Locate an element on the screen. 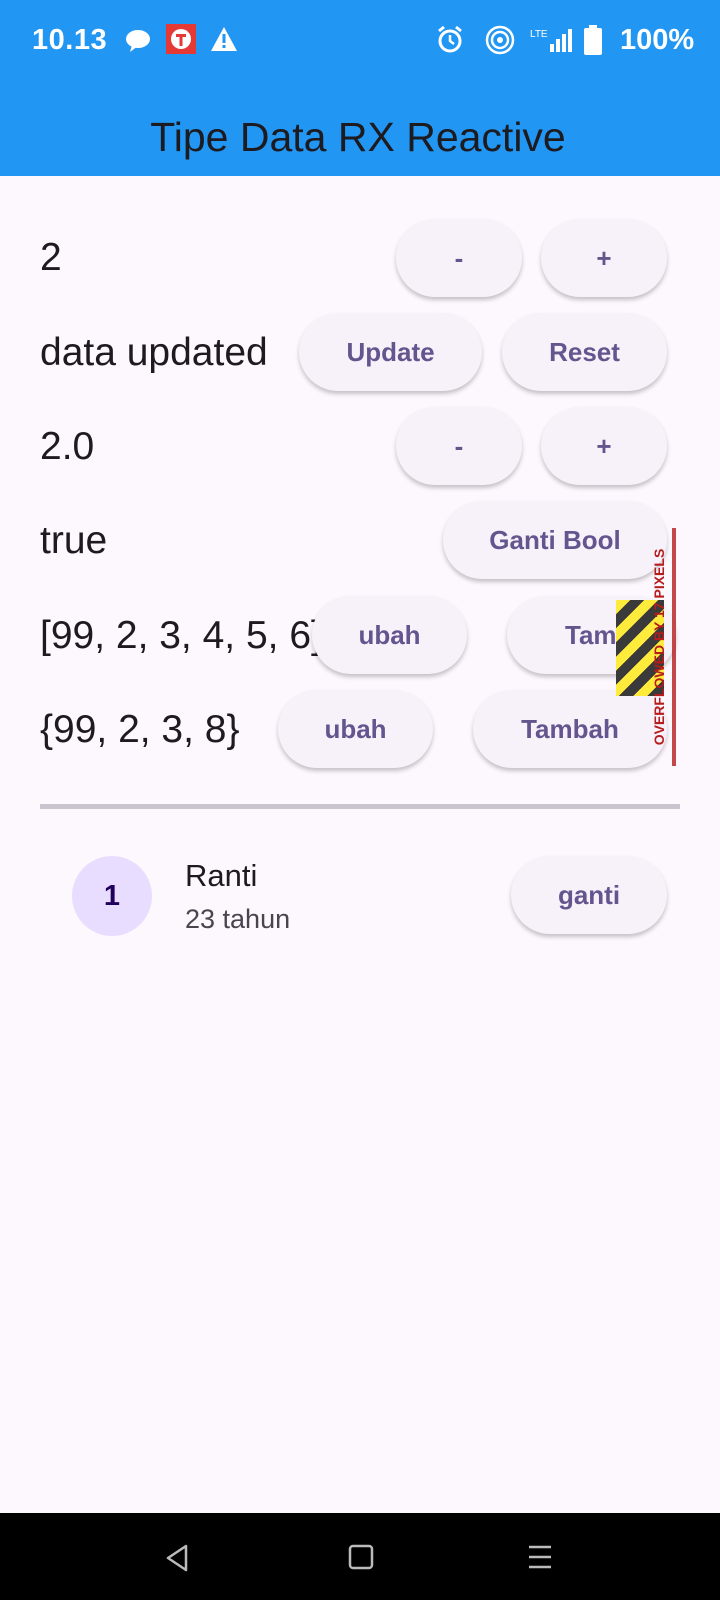  system-nav-bar is located at coordinates (360, 1556).